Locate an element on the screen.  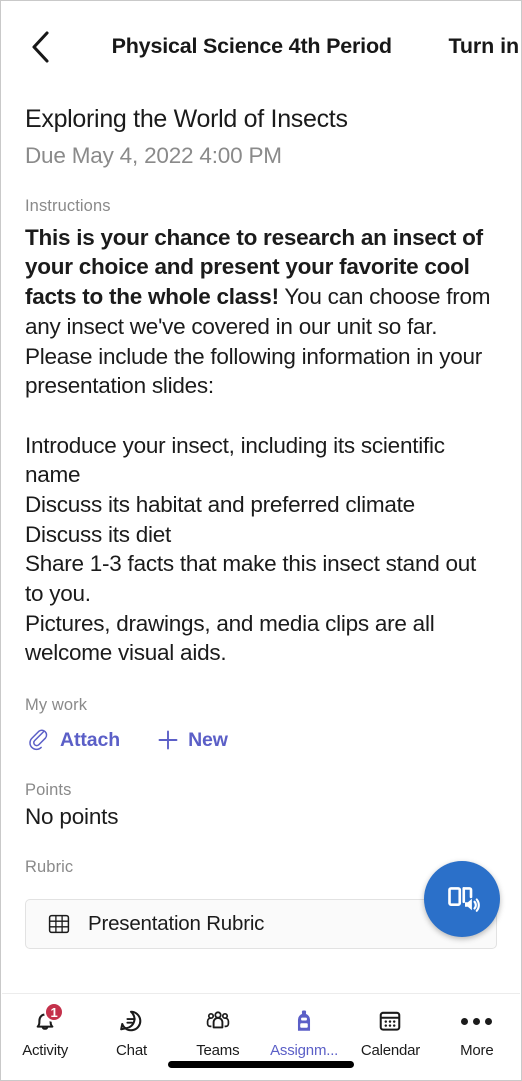
backpack-icon is located at coordinates (304, 1021).